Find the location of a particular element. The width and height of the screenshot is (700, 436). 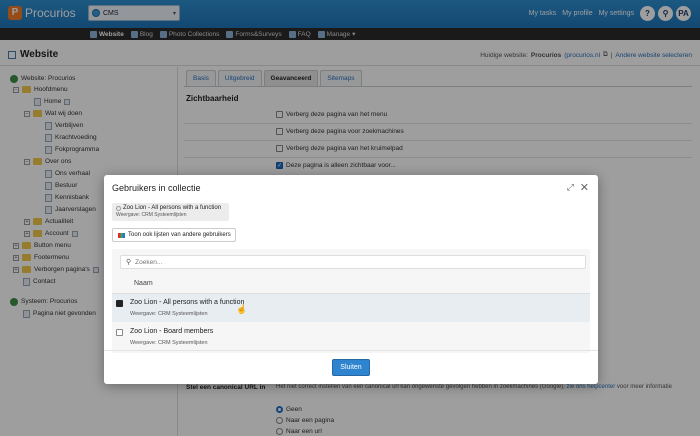

show-other-users-label: Toon ook lijsten van andere gebruikers is located at coordinates (179, 235).